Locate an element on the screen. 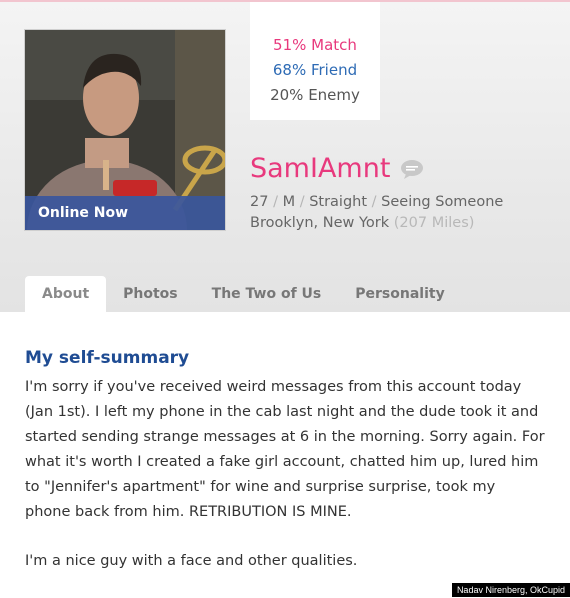 The width and height of the screenshot is (570, 598). self-summary-heading: My self-summary is located at coordinates (107, 358).